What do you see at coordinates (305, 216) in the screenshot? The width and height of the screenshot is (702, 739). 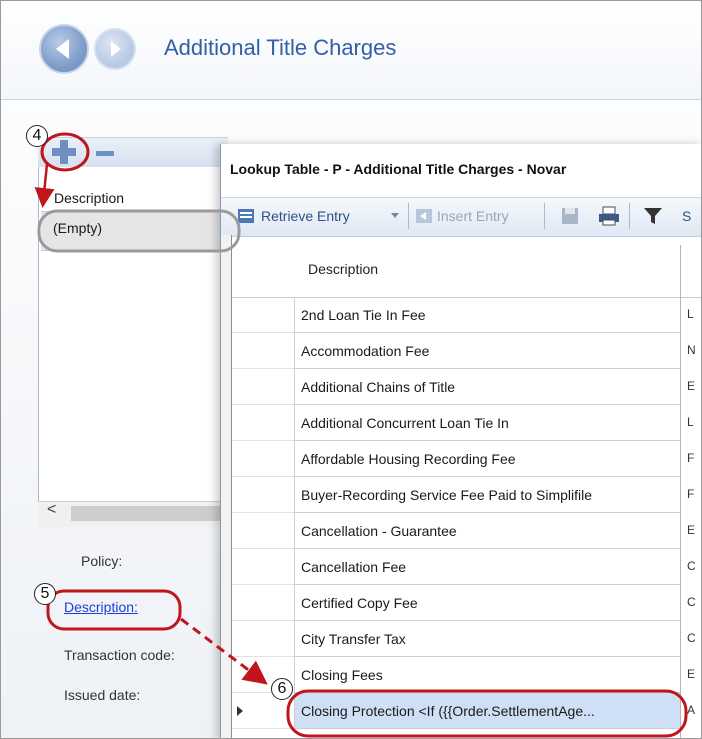 I see `retrieve-entry-button: Retrieve Entry` at bounding box center [305, 216].